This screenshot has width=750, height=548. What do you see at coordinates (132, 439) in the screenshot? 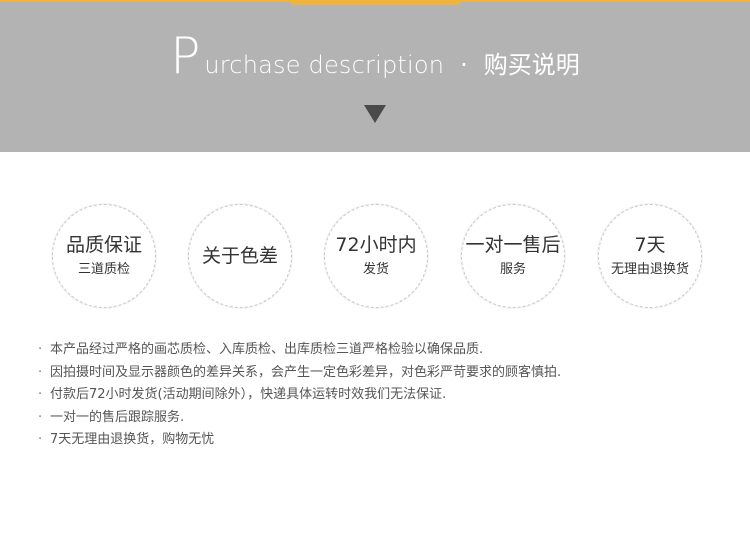
I see `description-text: 7天无理由退换货，购物无忧` at bounding box center [132, 439].